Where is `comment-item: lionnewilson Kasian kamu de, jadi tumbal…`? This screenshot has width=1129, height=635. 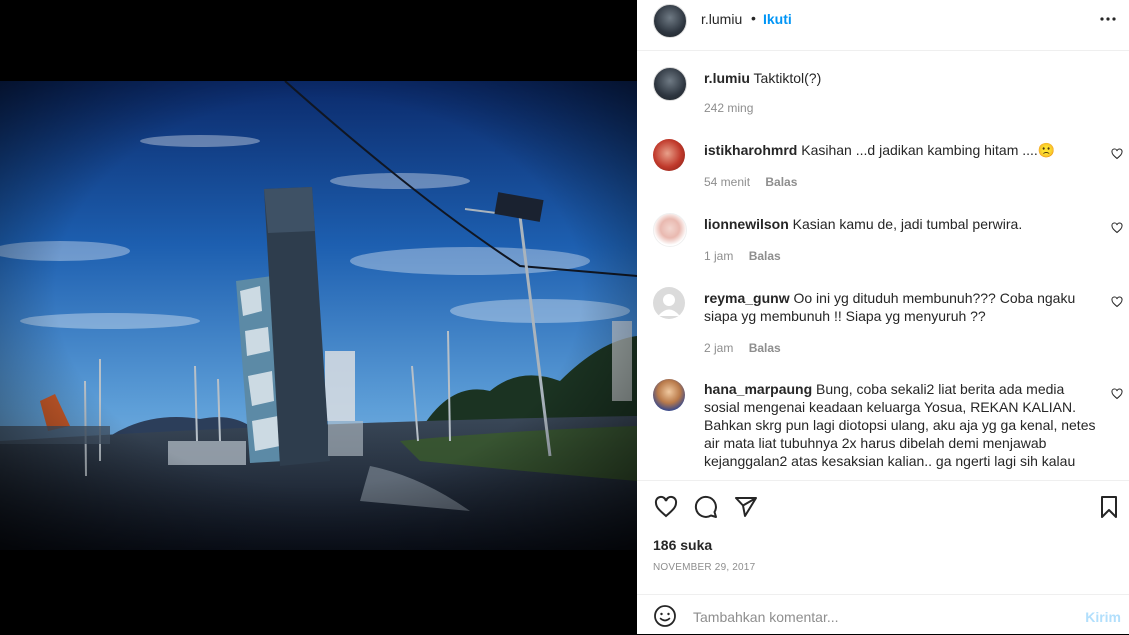
comment-item: lionnewilson Kasian kamu de, jadi tumbal… is located at coordinates (883, 241).